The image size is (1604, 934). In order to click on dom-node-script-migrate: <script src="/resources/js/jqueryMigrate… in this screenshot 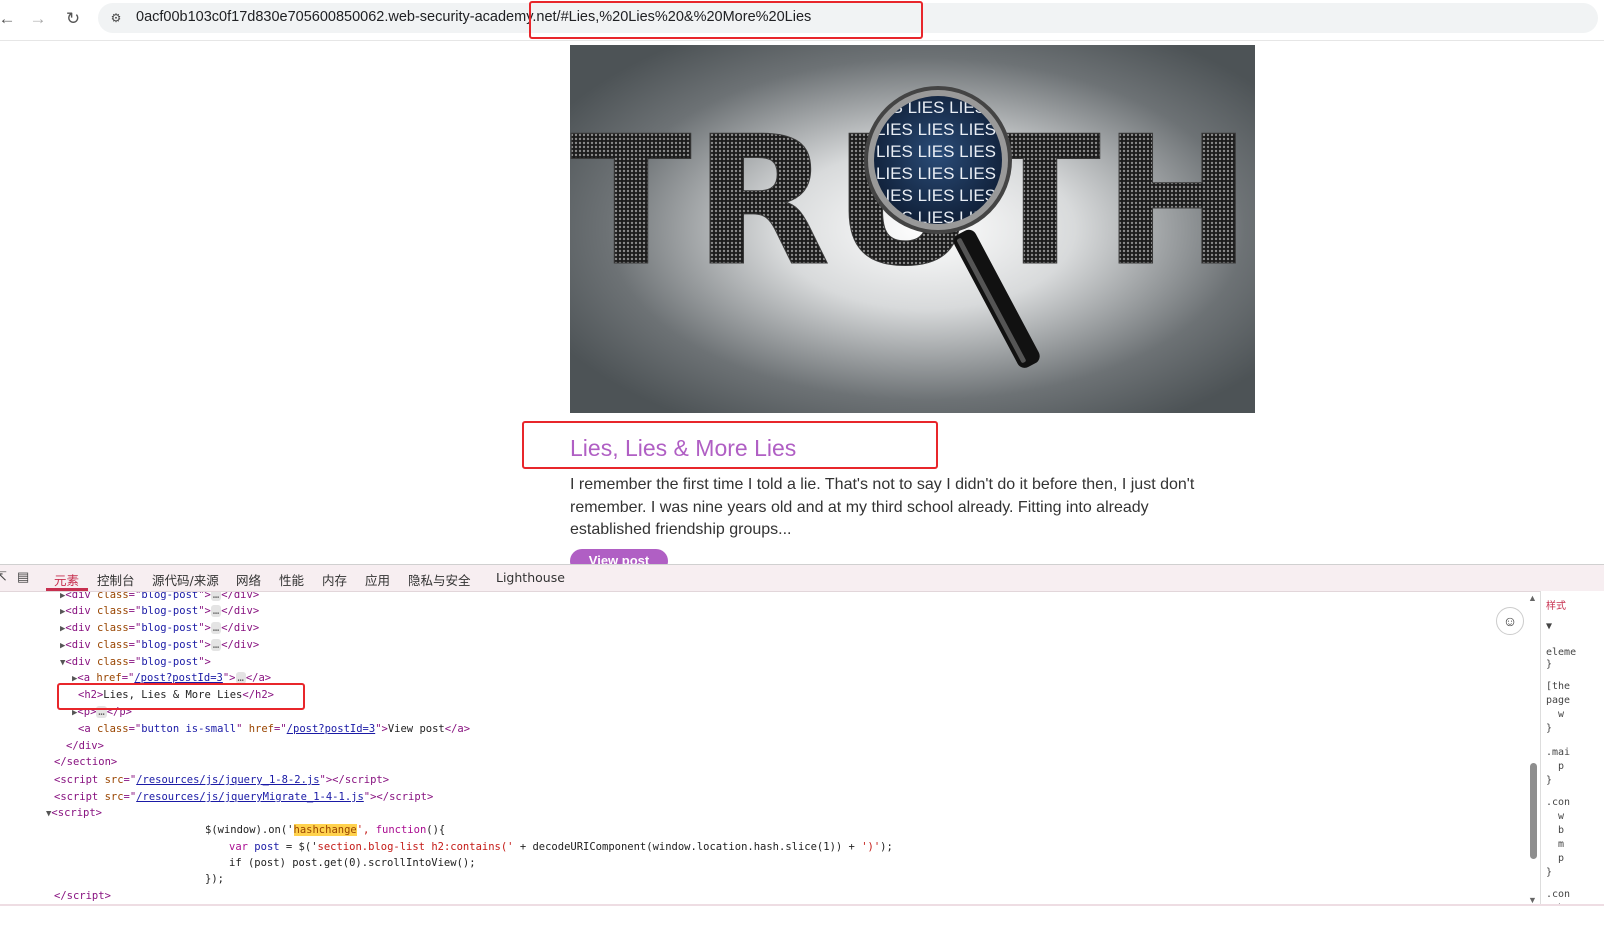, I will do `click(243, 797)`.